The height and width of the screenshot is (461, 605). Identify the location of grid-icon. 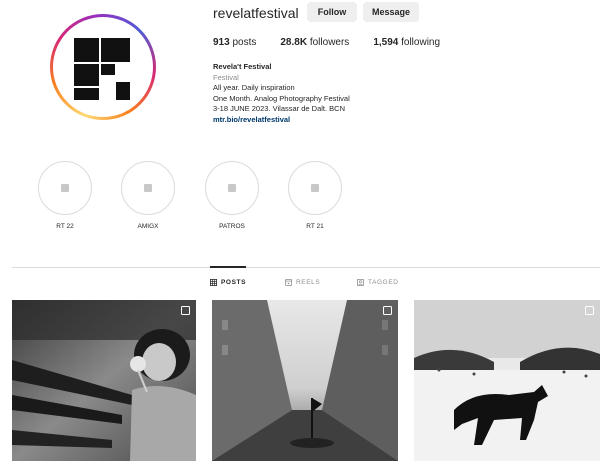
(213, 282).